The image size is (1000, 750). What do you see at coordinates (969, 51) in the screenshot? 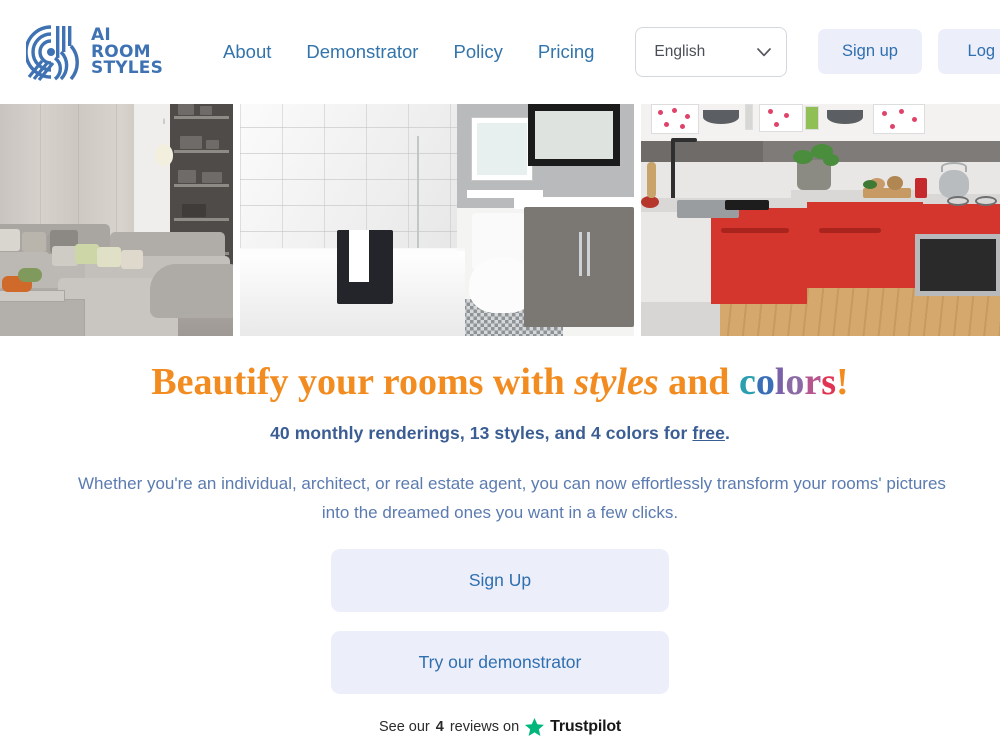
I see `log-in-button-header: Log in` at bounding box center [969, 51].